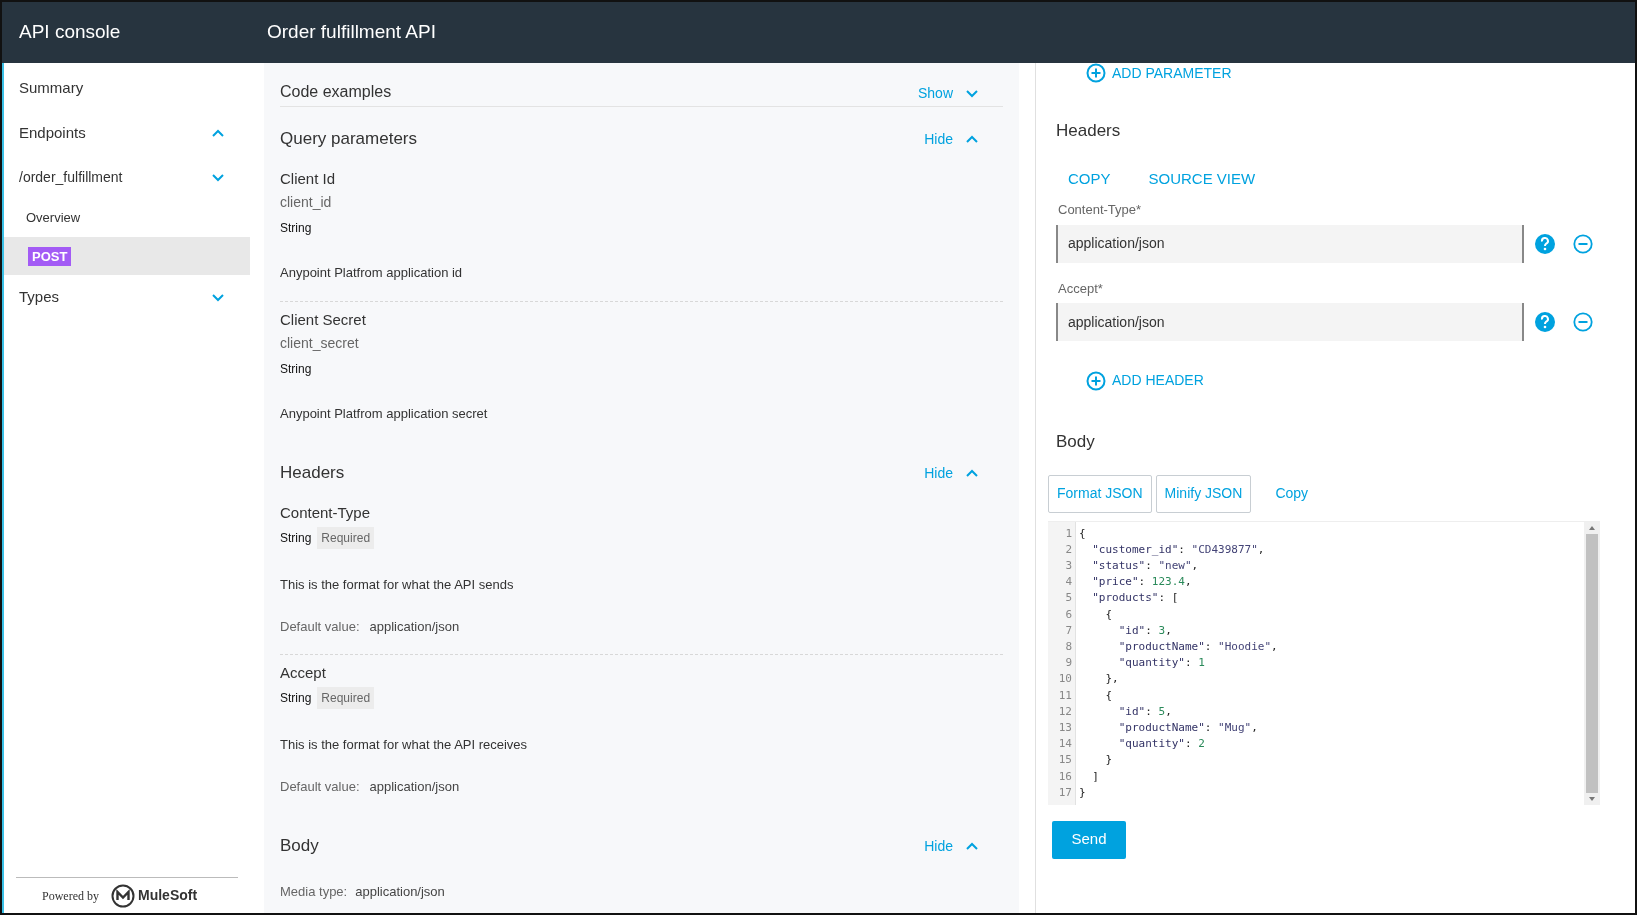 This screenshot has width=1637, height=915. I want to click on section-toggle: Show, so click(948, 93).